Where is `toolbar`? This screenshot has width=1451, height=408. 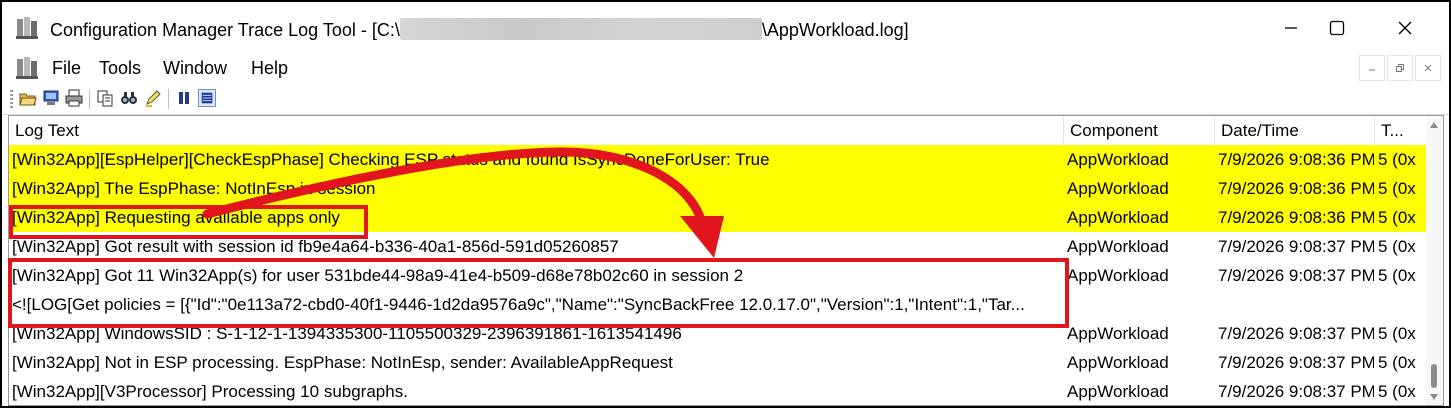 toolbar is located at coordinates (725, 99).